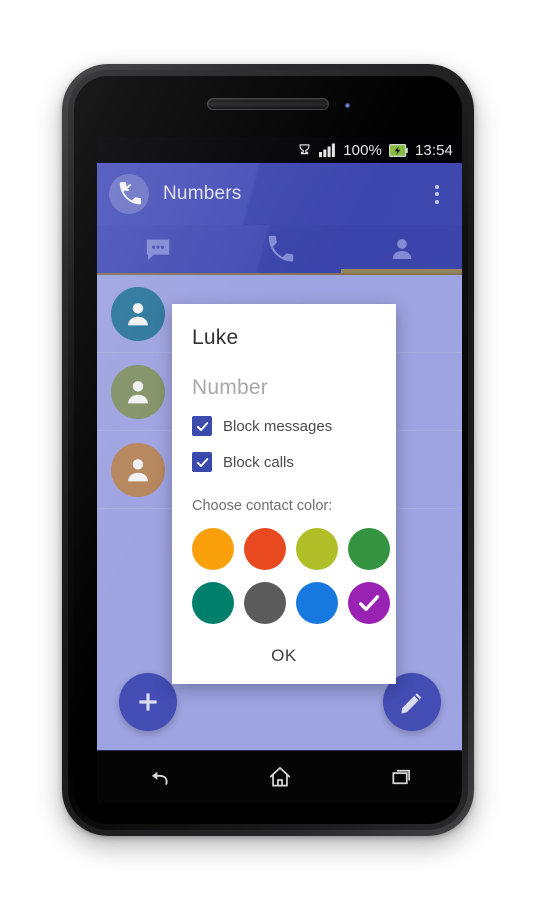 This screenshot has height=900, width=536. I want to click on back-arrow-icon, so click(160, 778).